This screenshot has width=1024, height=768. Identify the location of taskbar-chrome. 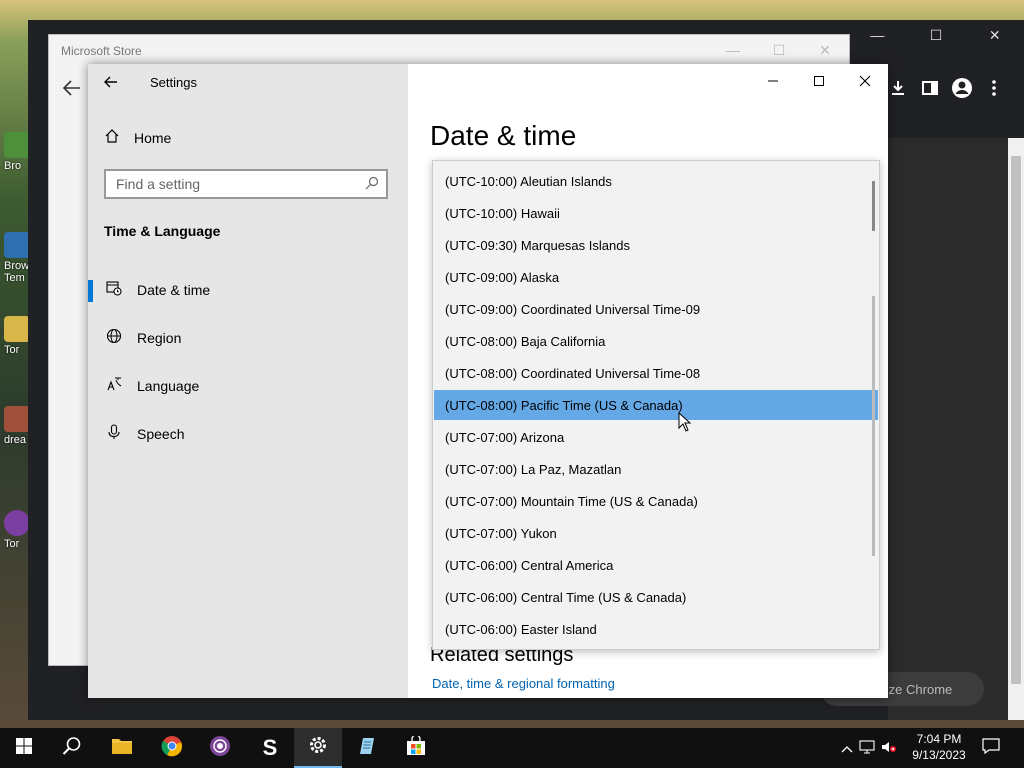
(172, 748).